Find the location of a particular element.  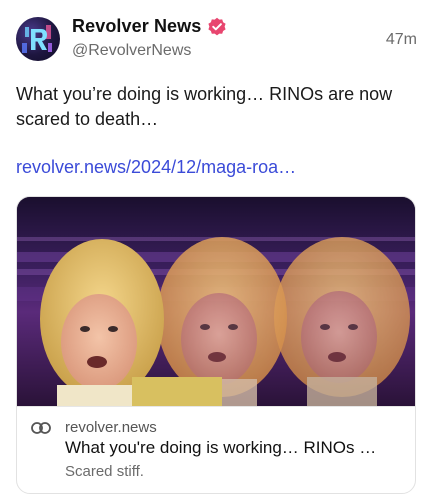

author-name: Revolver News is located at coordinates (136, 26).